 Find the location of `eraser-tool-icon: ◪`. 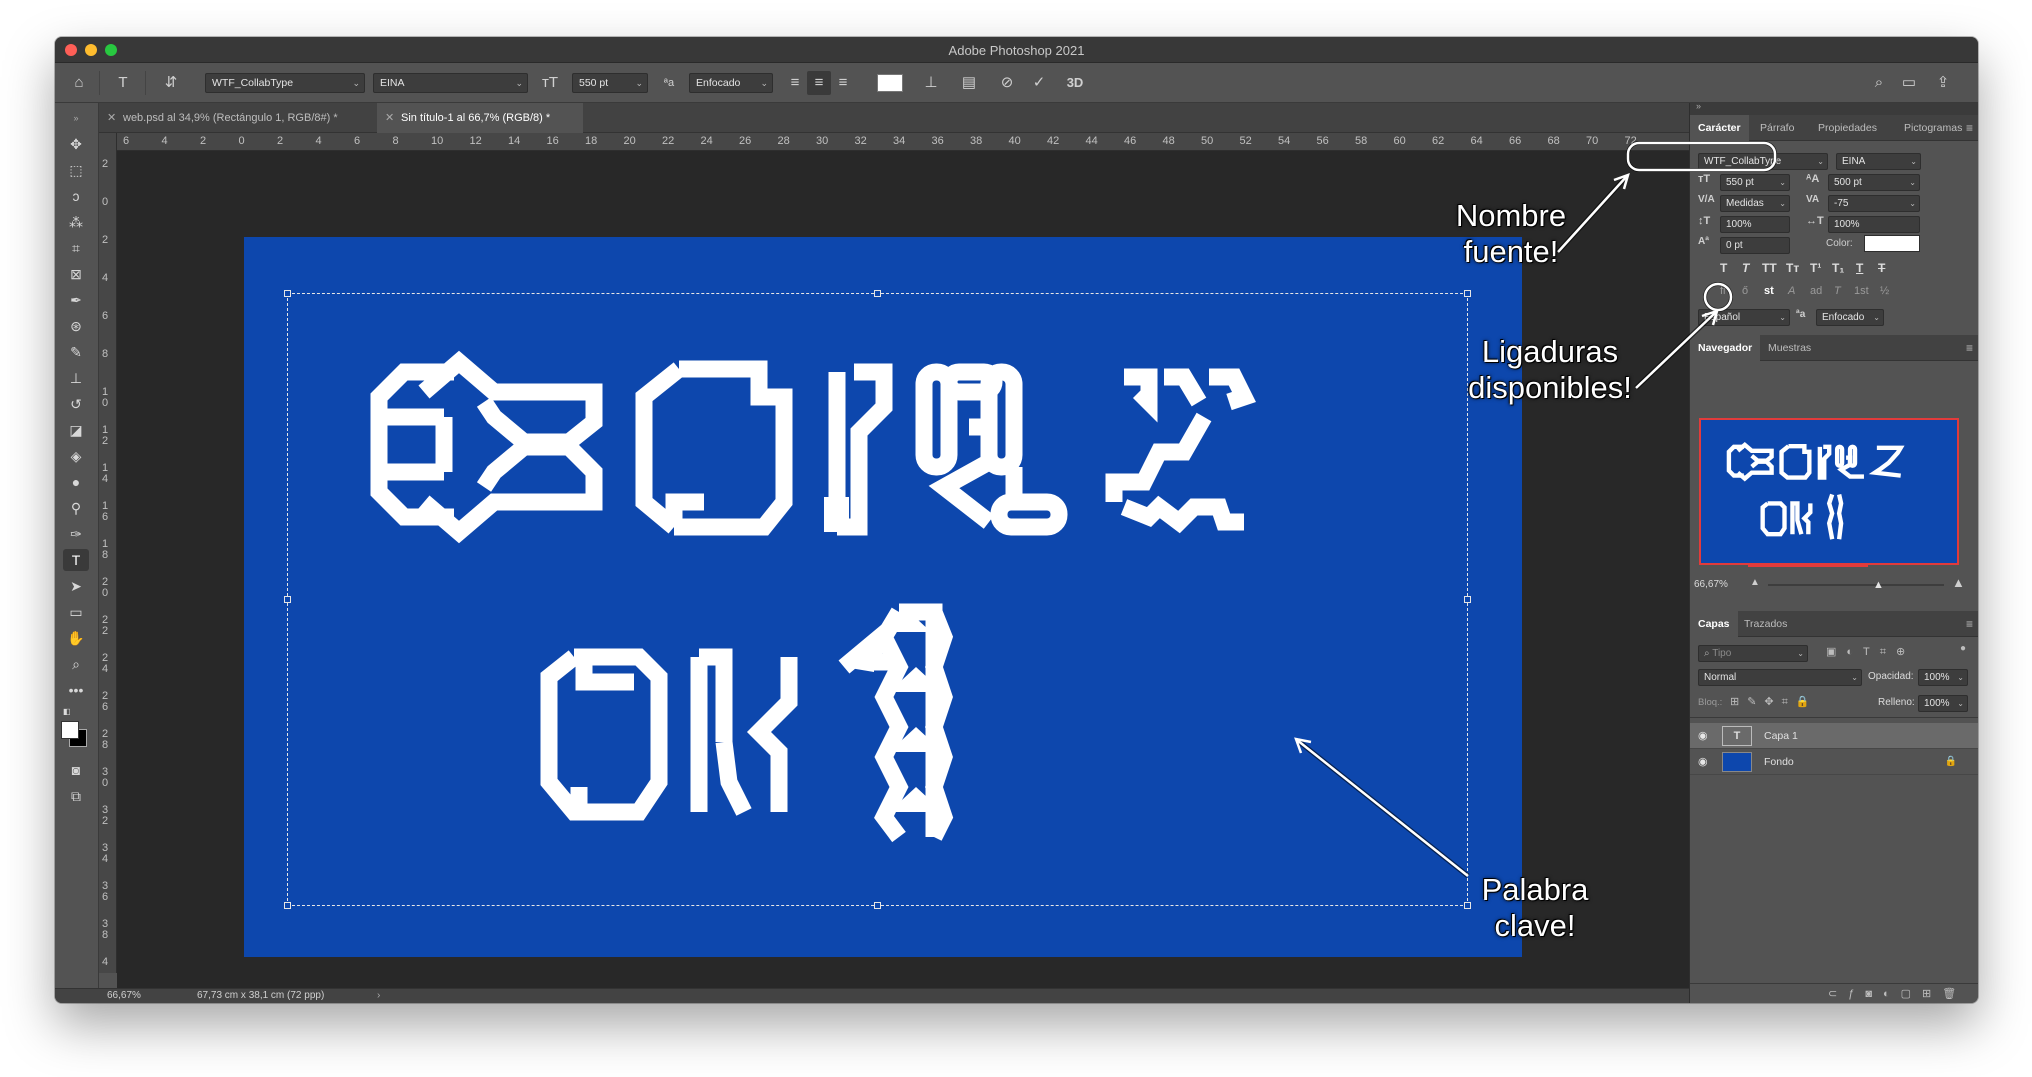

eraser-tool-icon: ◪ is located at coordinates (76, 430).